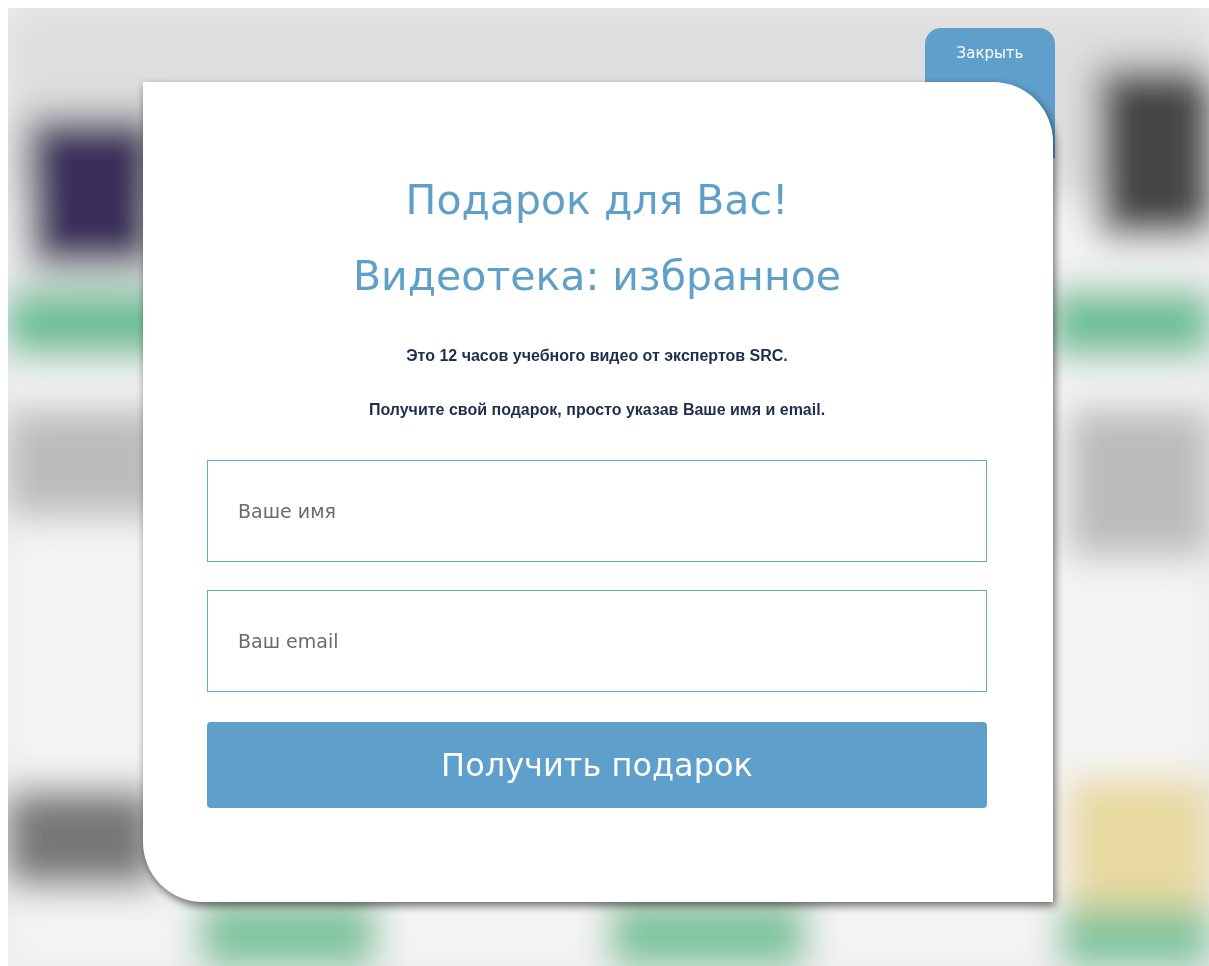  I want to click on input-field: Ваш email, so click(597, 641).